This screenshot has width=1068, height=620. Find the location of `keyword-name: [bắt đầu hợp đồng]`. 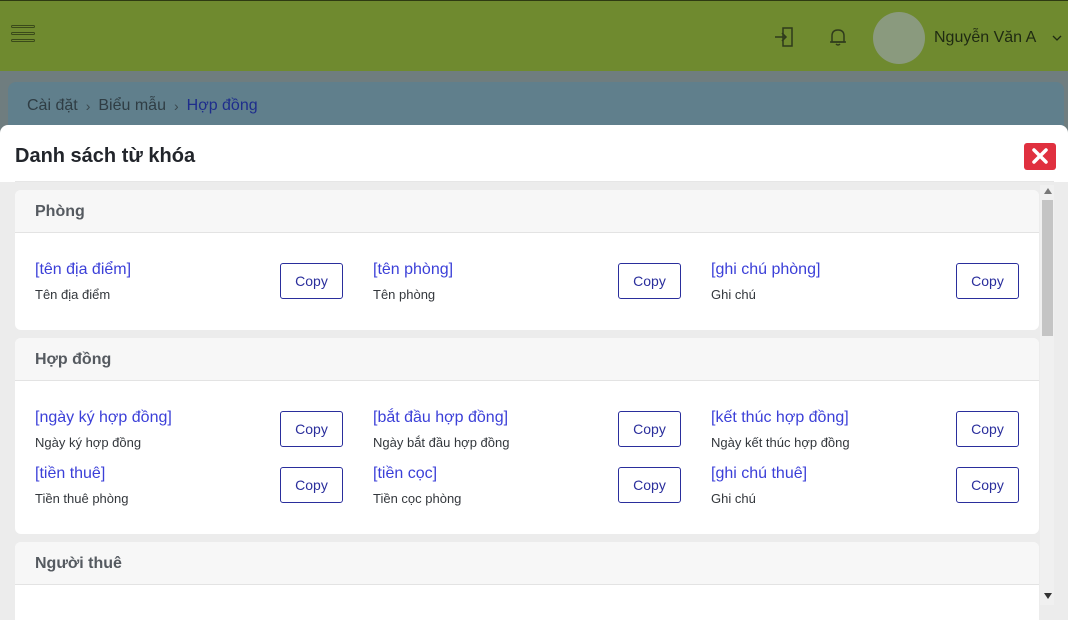

keyword-name: [bắt đầu hợp đồng] is located at coordinates (441, 417).